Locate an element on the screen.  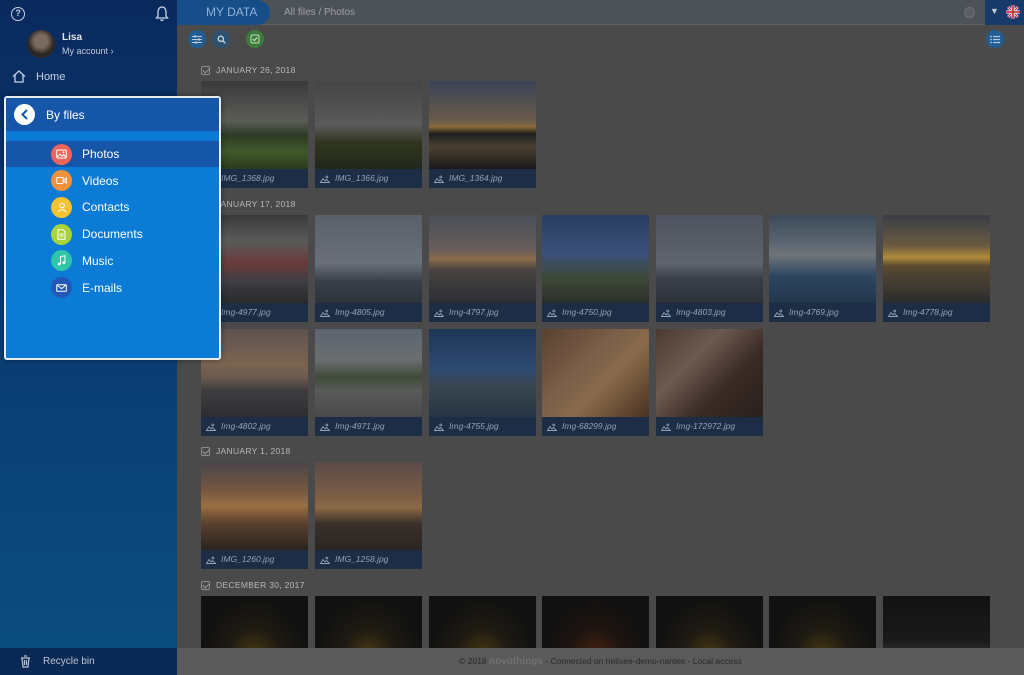
date-group-header: JANUARY 1, 2018 is located at coordinates (246, 451).